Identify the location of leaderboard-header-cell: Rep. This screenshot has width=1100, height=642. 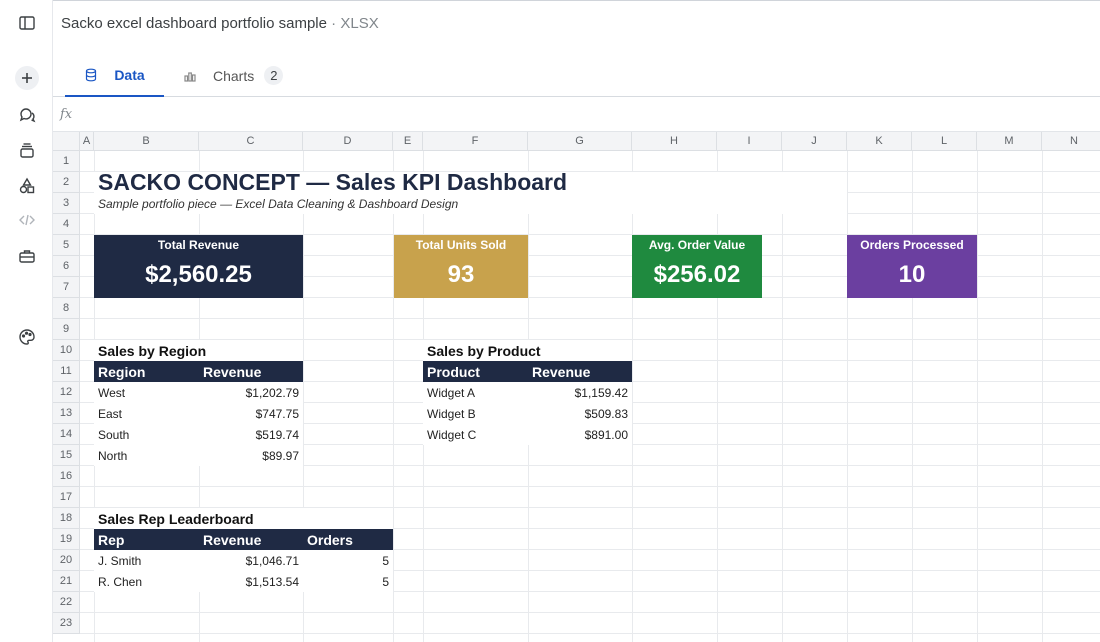
(146, 539).